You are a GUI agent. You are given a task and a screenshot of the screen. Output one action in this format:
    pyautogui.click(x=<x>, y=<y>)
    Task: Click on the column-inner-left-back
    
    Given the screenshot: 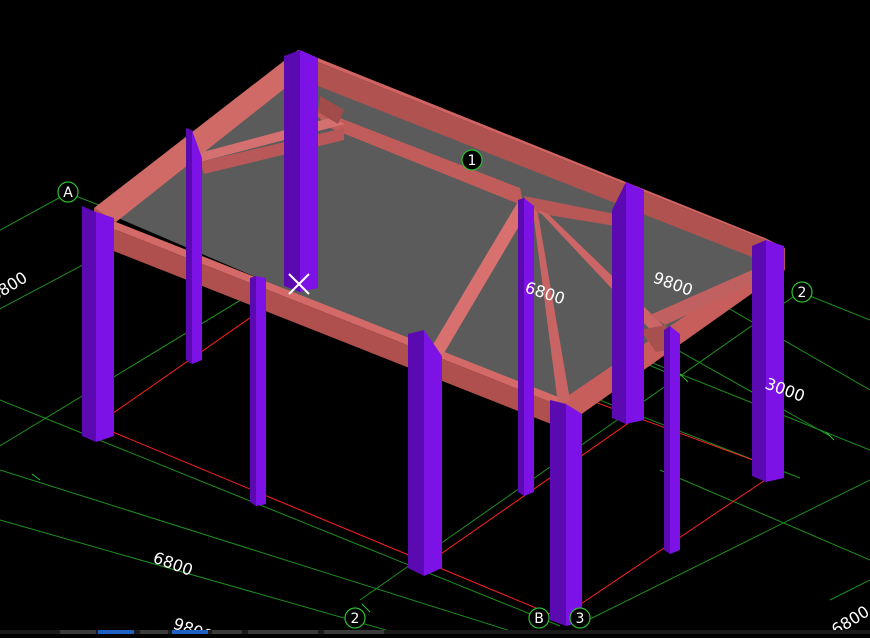 What is the action you would take?
    pyautogui.click(x=194, y=246)
    